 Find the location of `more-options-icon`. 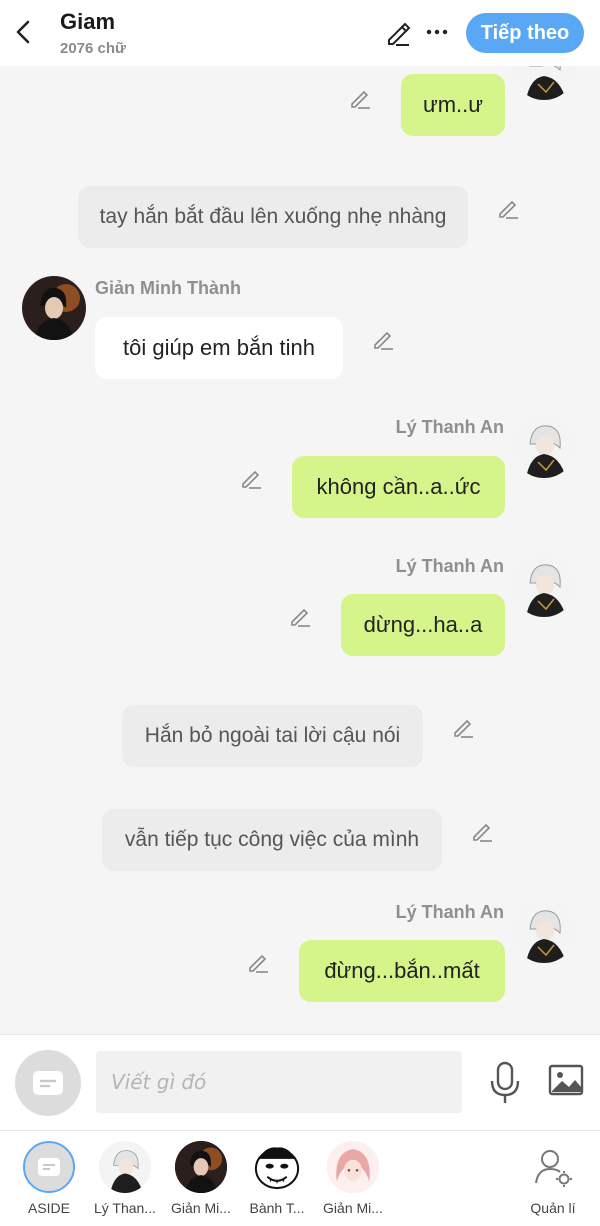

more-options-icon is located at coordinates (437, 32).